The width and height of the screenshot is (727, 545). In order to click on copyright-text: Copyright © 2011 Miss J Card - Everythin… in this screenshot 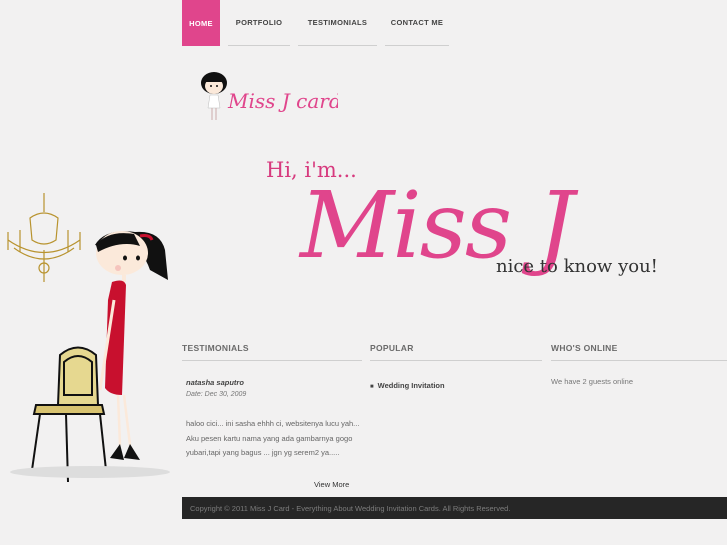, I will do `click(350, 508)`.